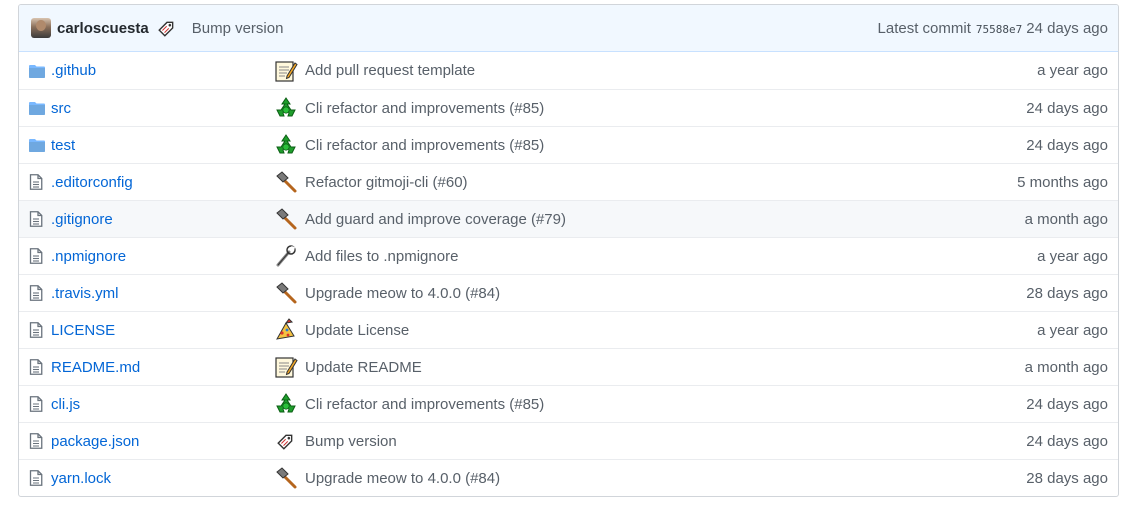 This screenshot has width=1139, height=508. Describe the element at coordinates (41, 28) in the screenshot. I see `avatar` at that location.